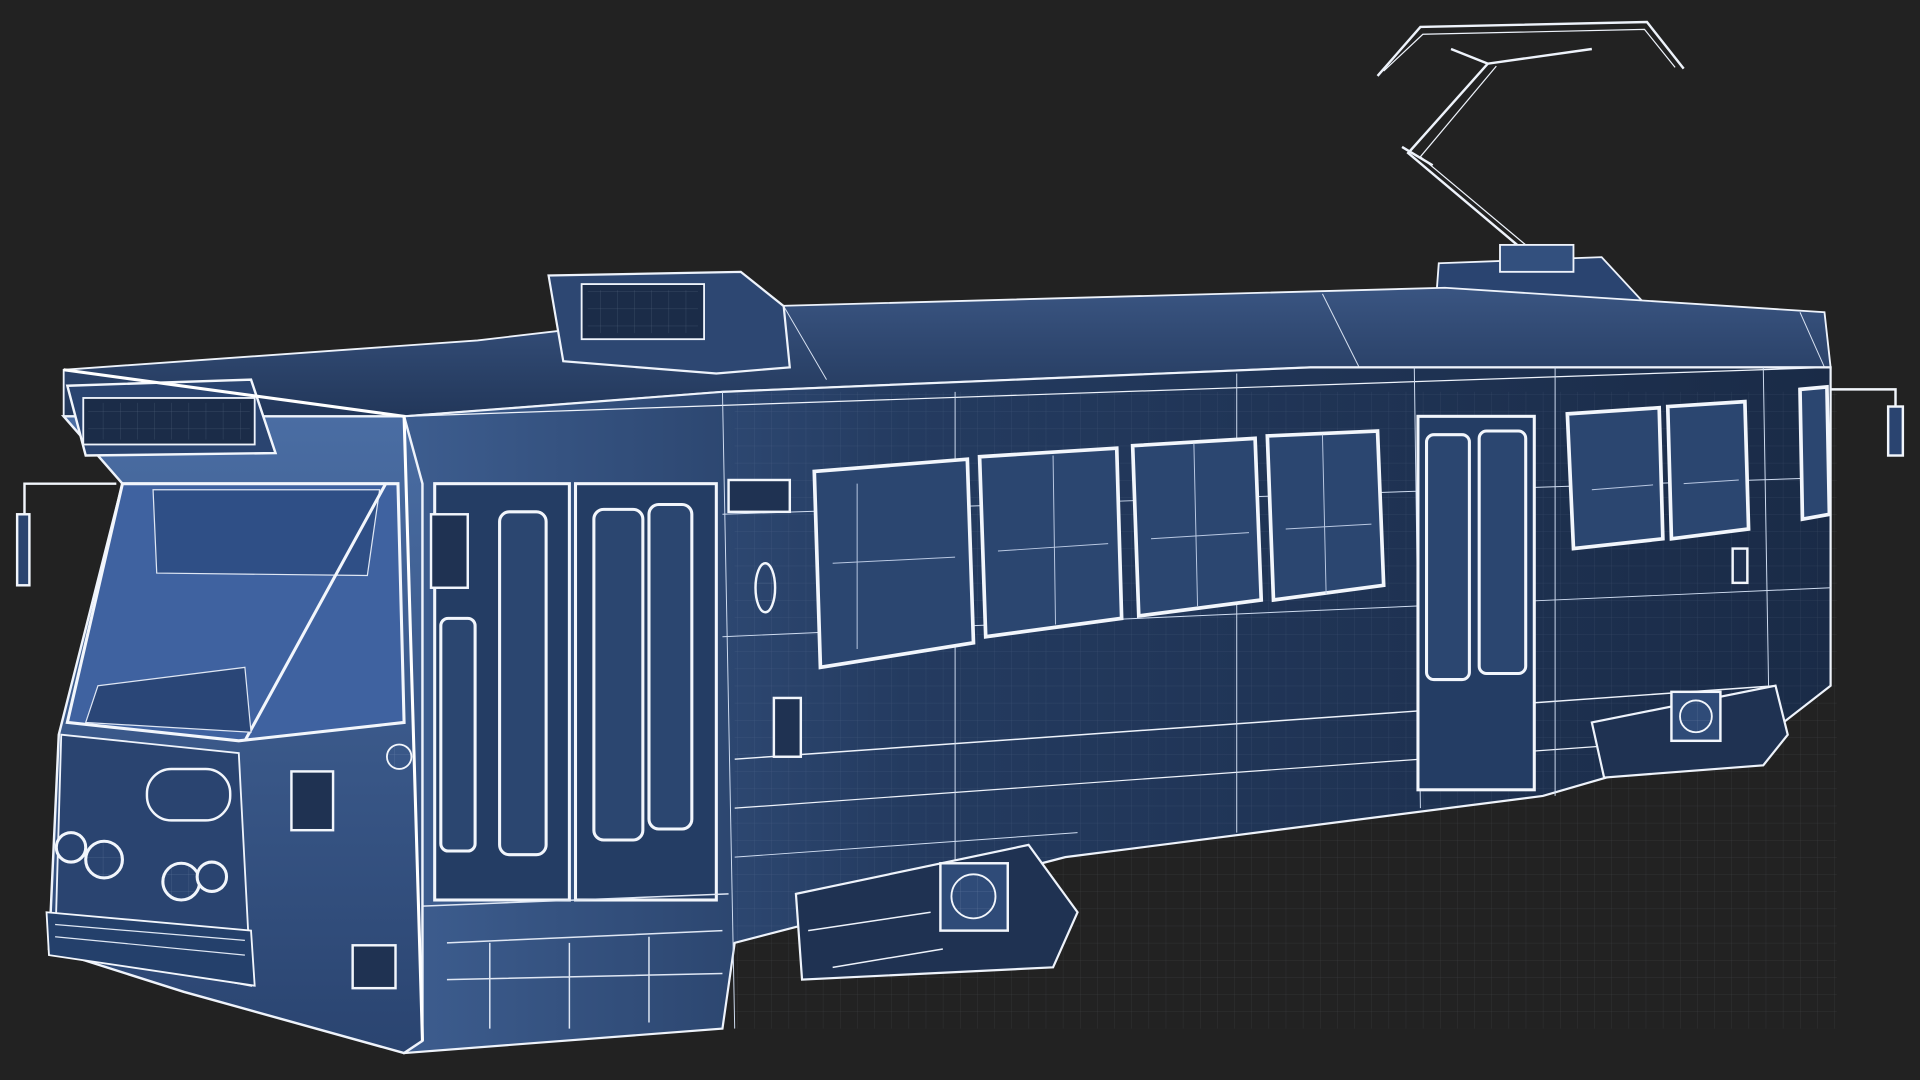 The width and height of the screenshot is (1920, 1080). What do you see at coordinates (765, 588) in the screenshot?
I see `side-light` at bounding box center [765, 588].